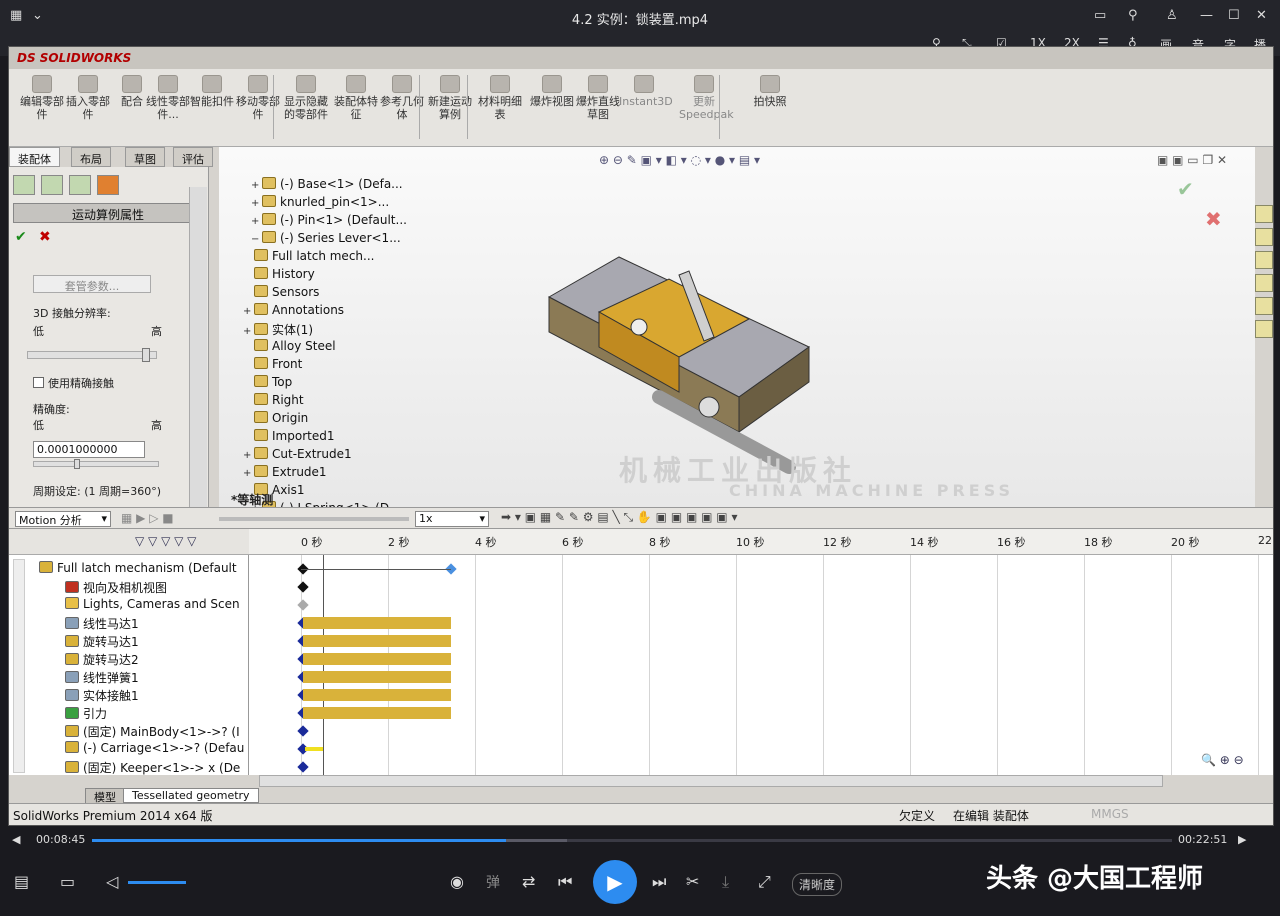 The width and height of the screenshot is (1280, 916). Describe the element at coordinates (146, 355) in the screenshot. I see `contact-res-thumb` at that location.